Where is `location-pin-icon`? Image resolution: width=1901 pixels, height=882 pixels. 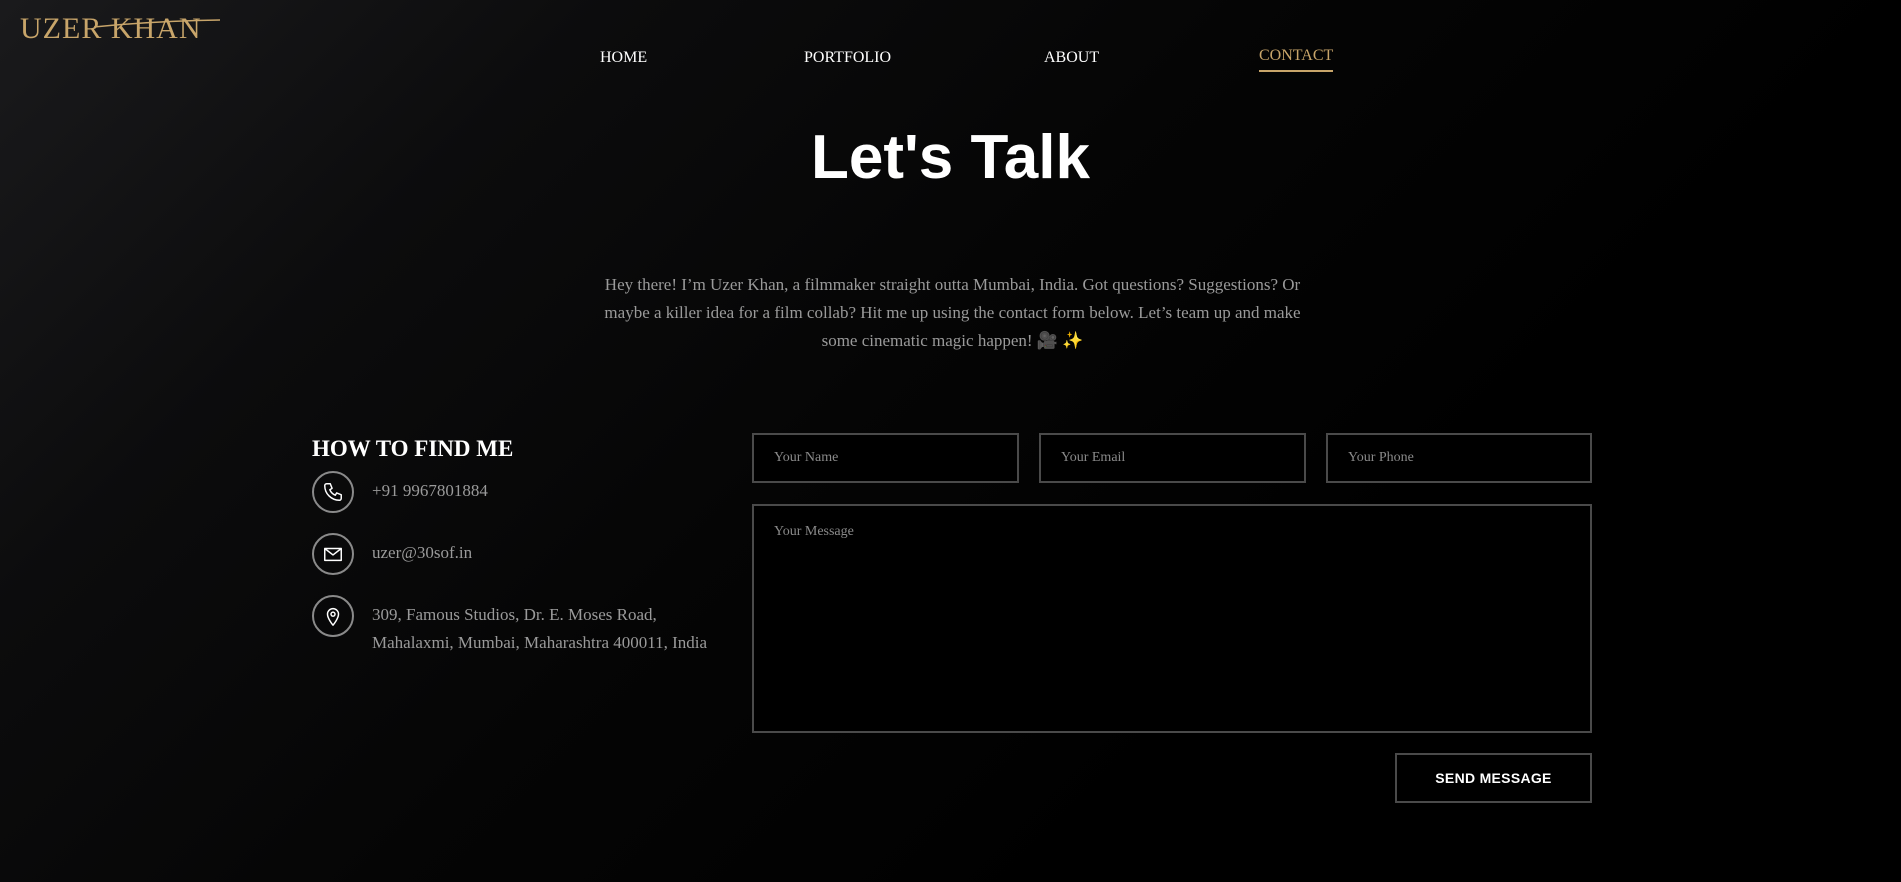
location-pin-icon is located at coordinates (333, 616).